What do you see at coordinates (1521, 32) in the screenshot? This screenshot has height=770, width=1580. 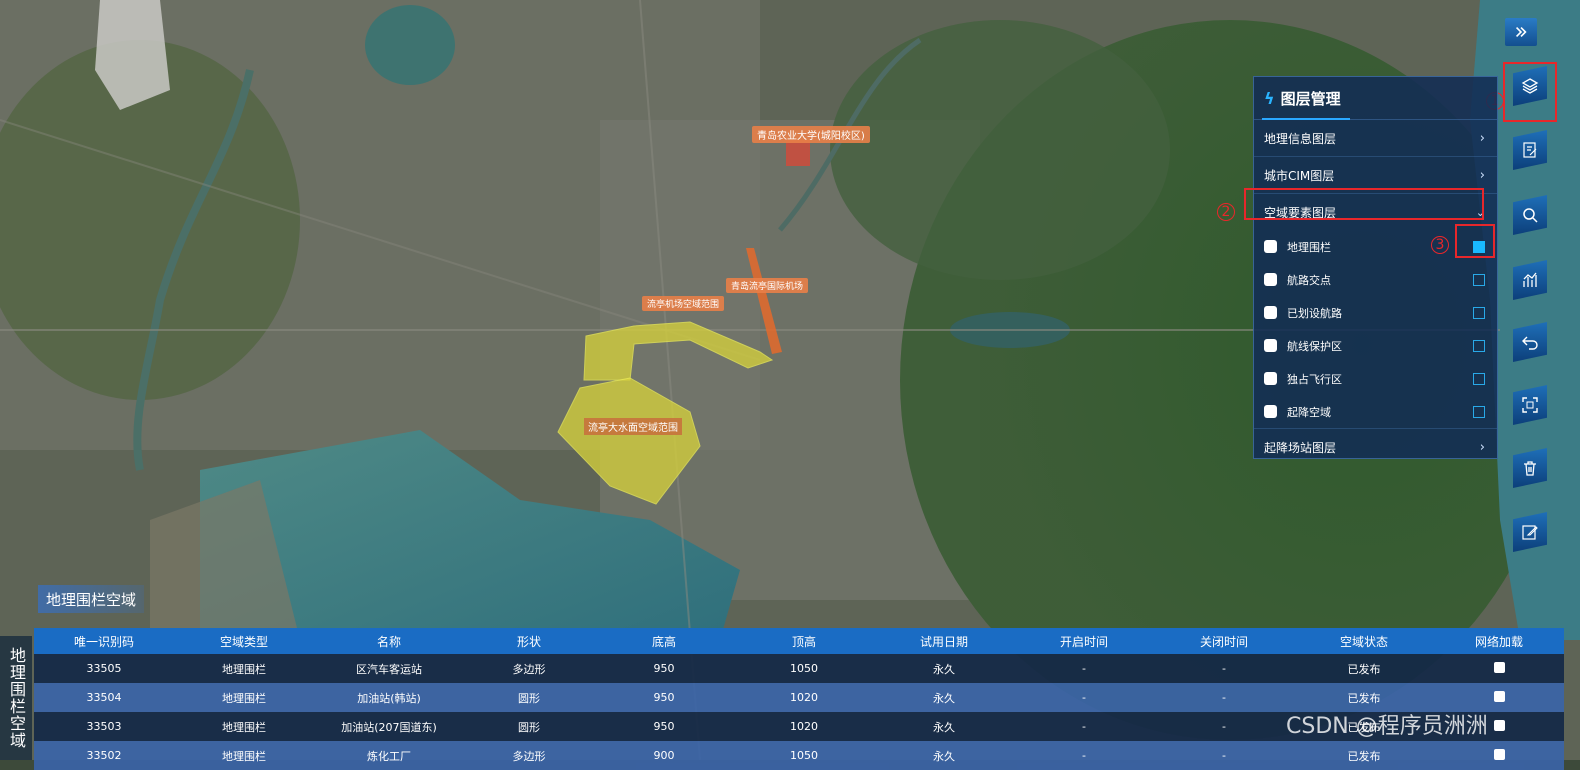 I see `expand-toolbar-button` at bounding box center [1521, 32].